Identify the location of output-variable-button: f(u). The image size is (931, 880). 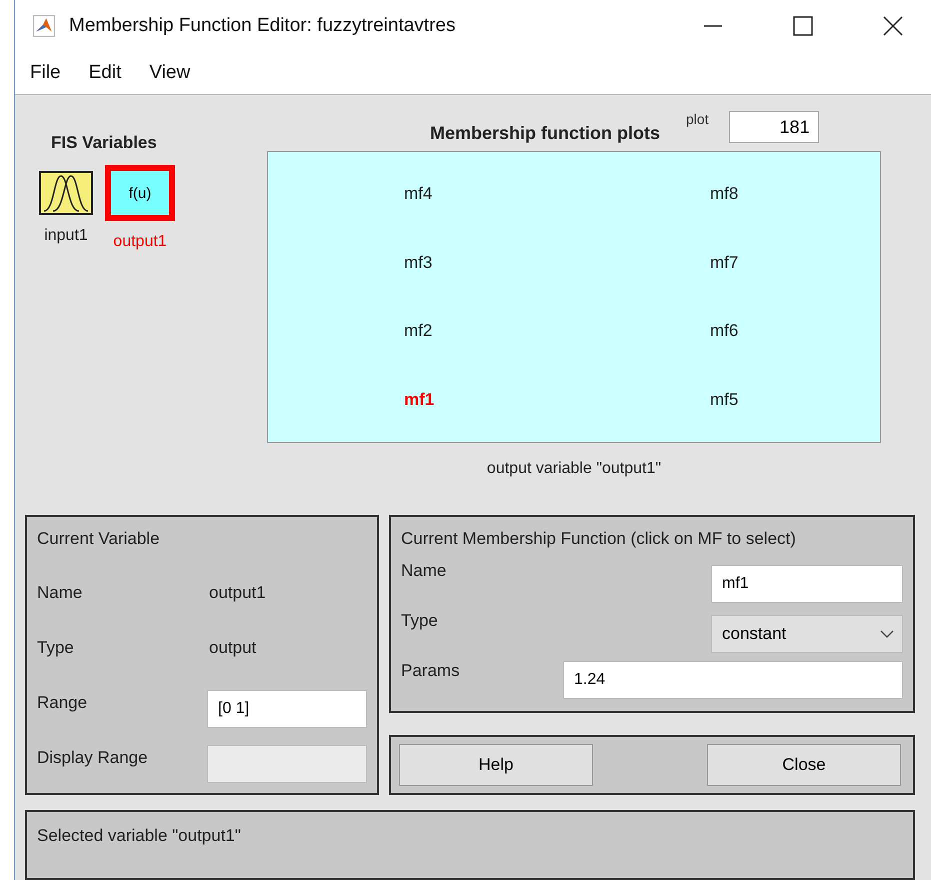
(140, 193).